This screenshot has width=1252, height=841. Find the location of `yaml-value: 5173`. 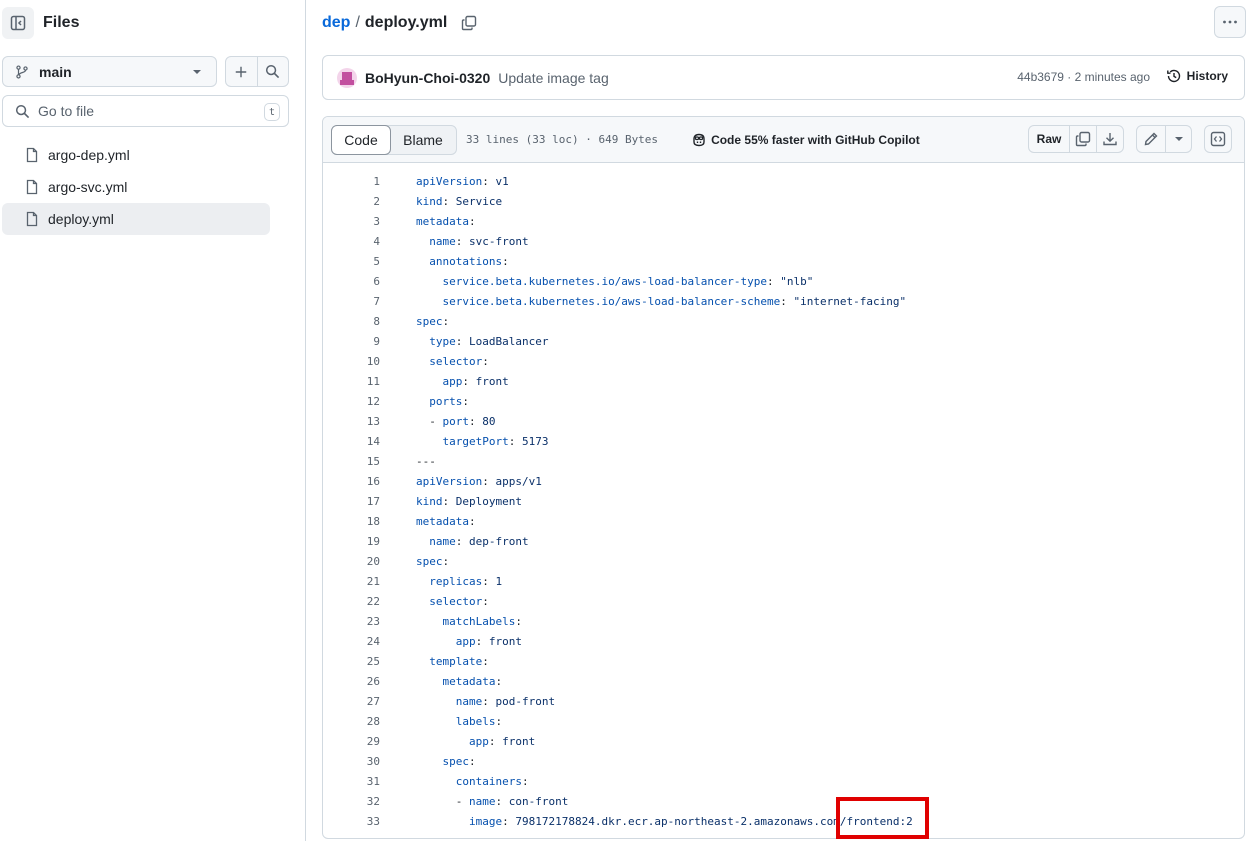

yaml-value: 5173 is located at coordinates (535, 441).